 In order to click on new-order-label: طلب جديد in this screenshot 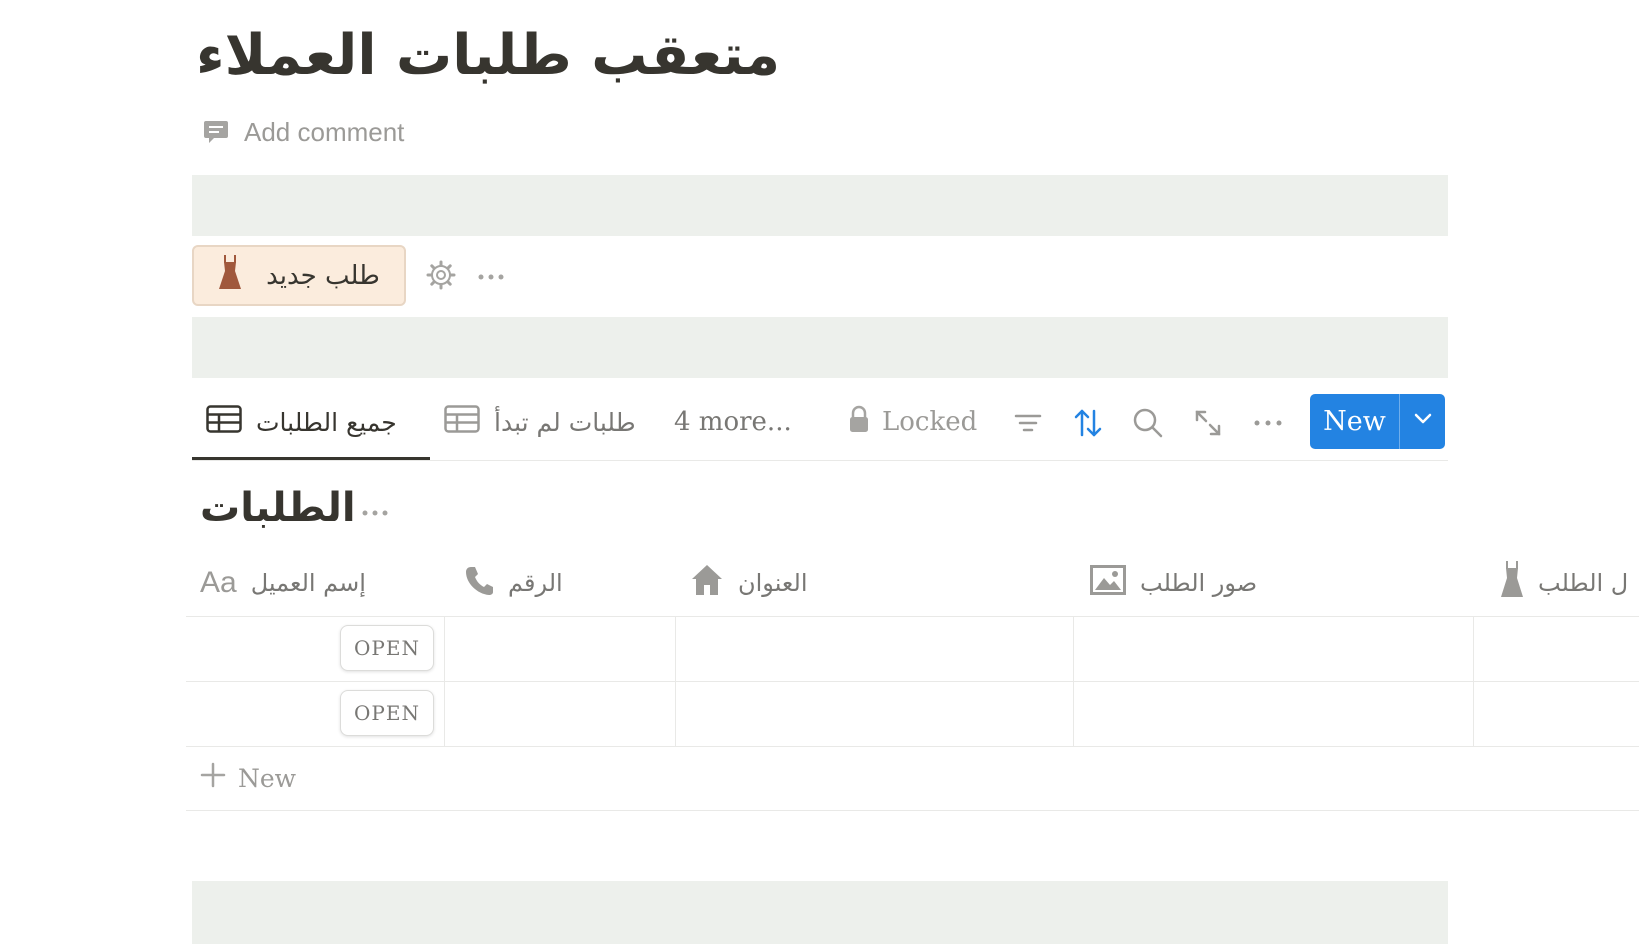, I will do `click(323, 275)`.